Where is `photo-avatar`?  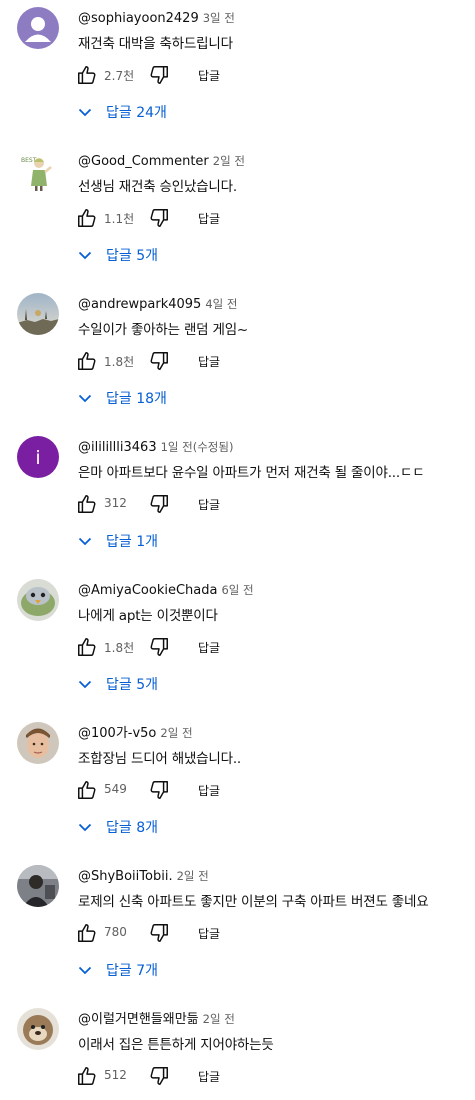 photo-avatar is located at coordinates (38, 886).